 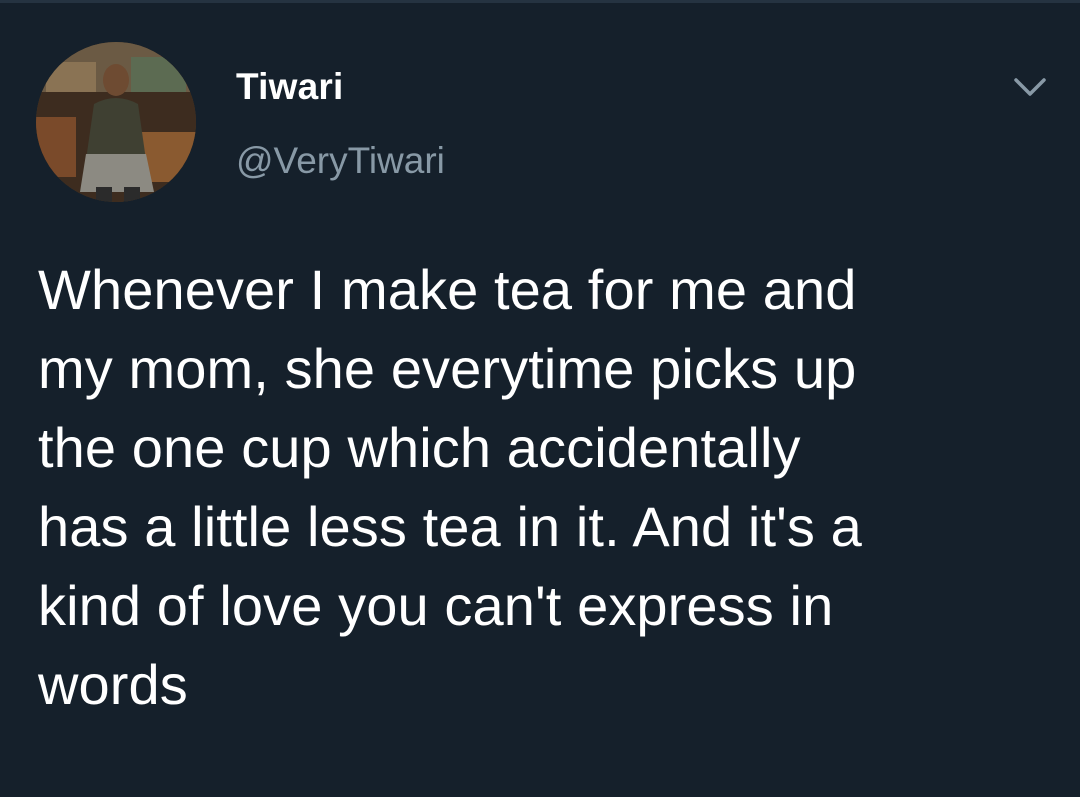 I want to click on user-handle: @VeryTiwari, so click(x=340, y=161).